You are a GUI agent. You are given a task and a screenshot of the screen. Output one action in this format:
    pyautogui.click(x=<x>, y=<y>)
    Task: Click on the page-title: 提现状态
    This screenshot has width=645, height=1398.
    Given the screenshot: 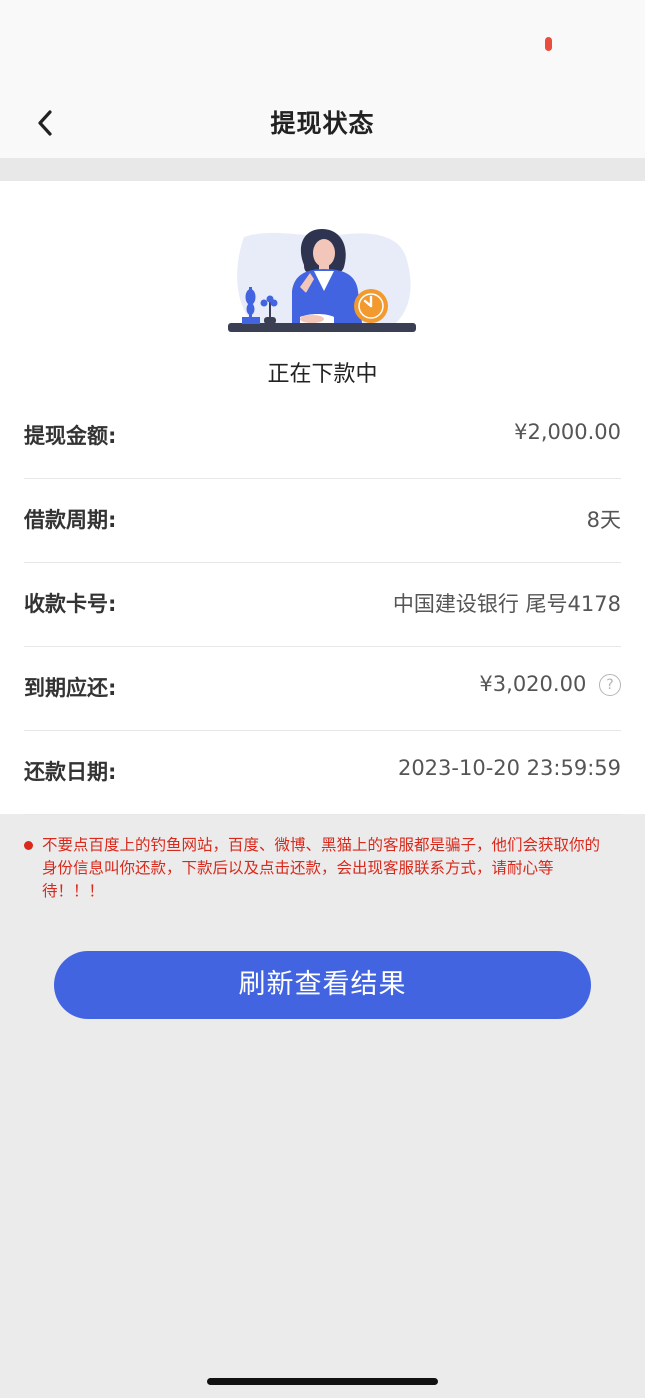 What is the action you would take?
    pyautogui.click(x=322, y=123)
    